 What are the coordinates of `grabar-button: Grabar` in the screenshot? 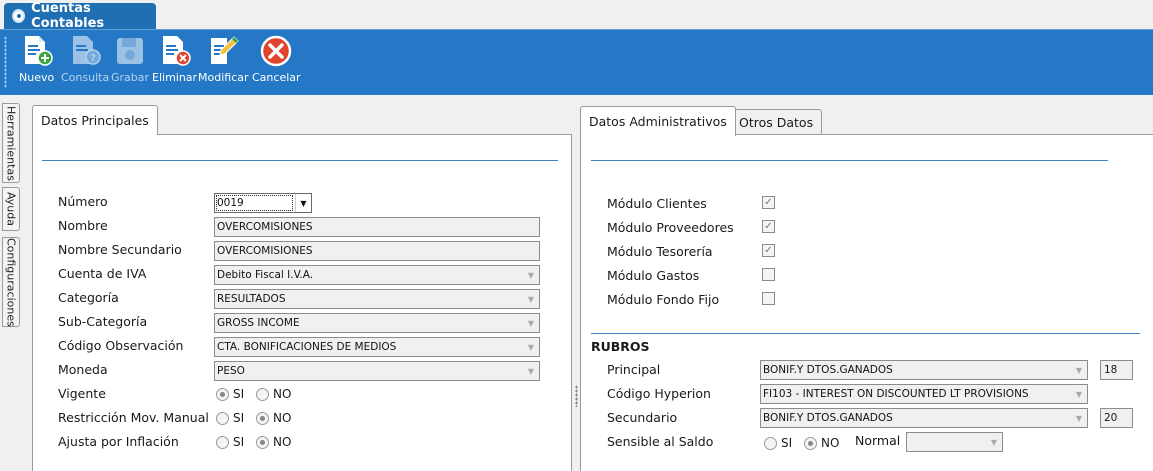 It's located at (130, 63).